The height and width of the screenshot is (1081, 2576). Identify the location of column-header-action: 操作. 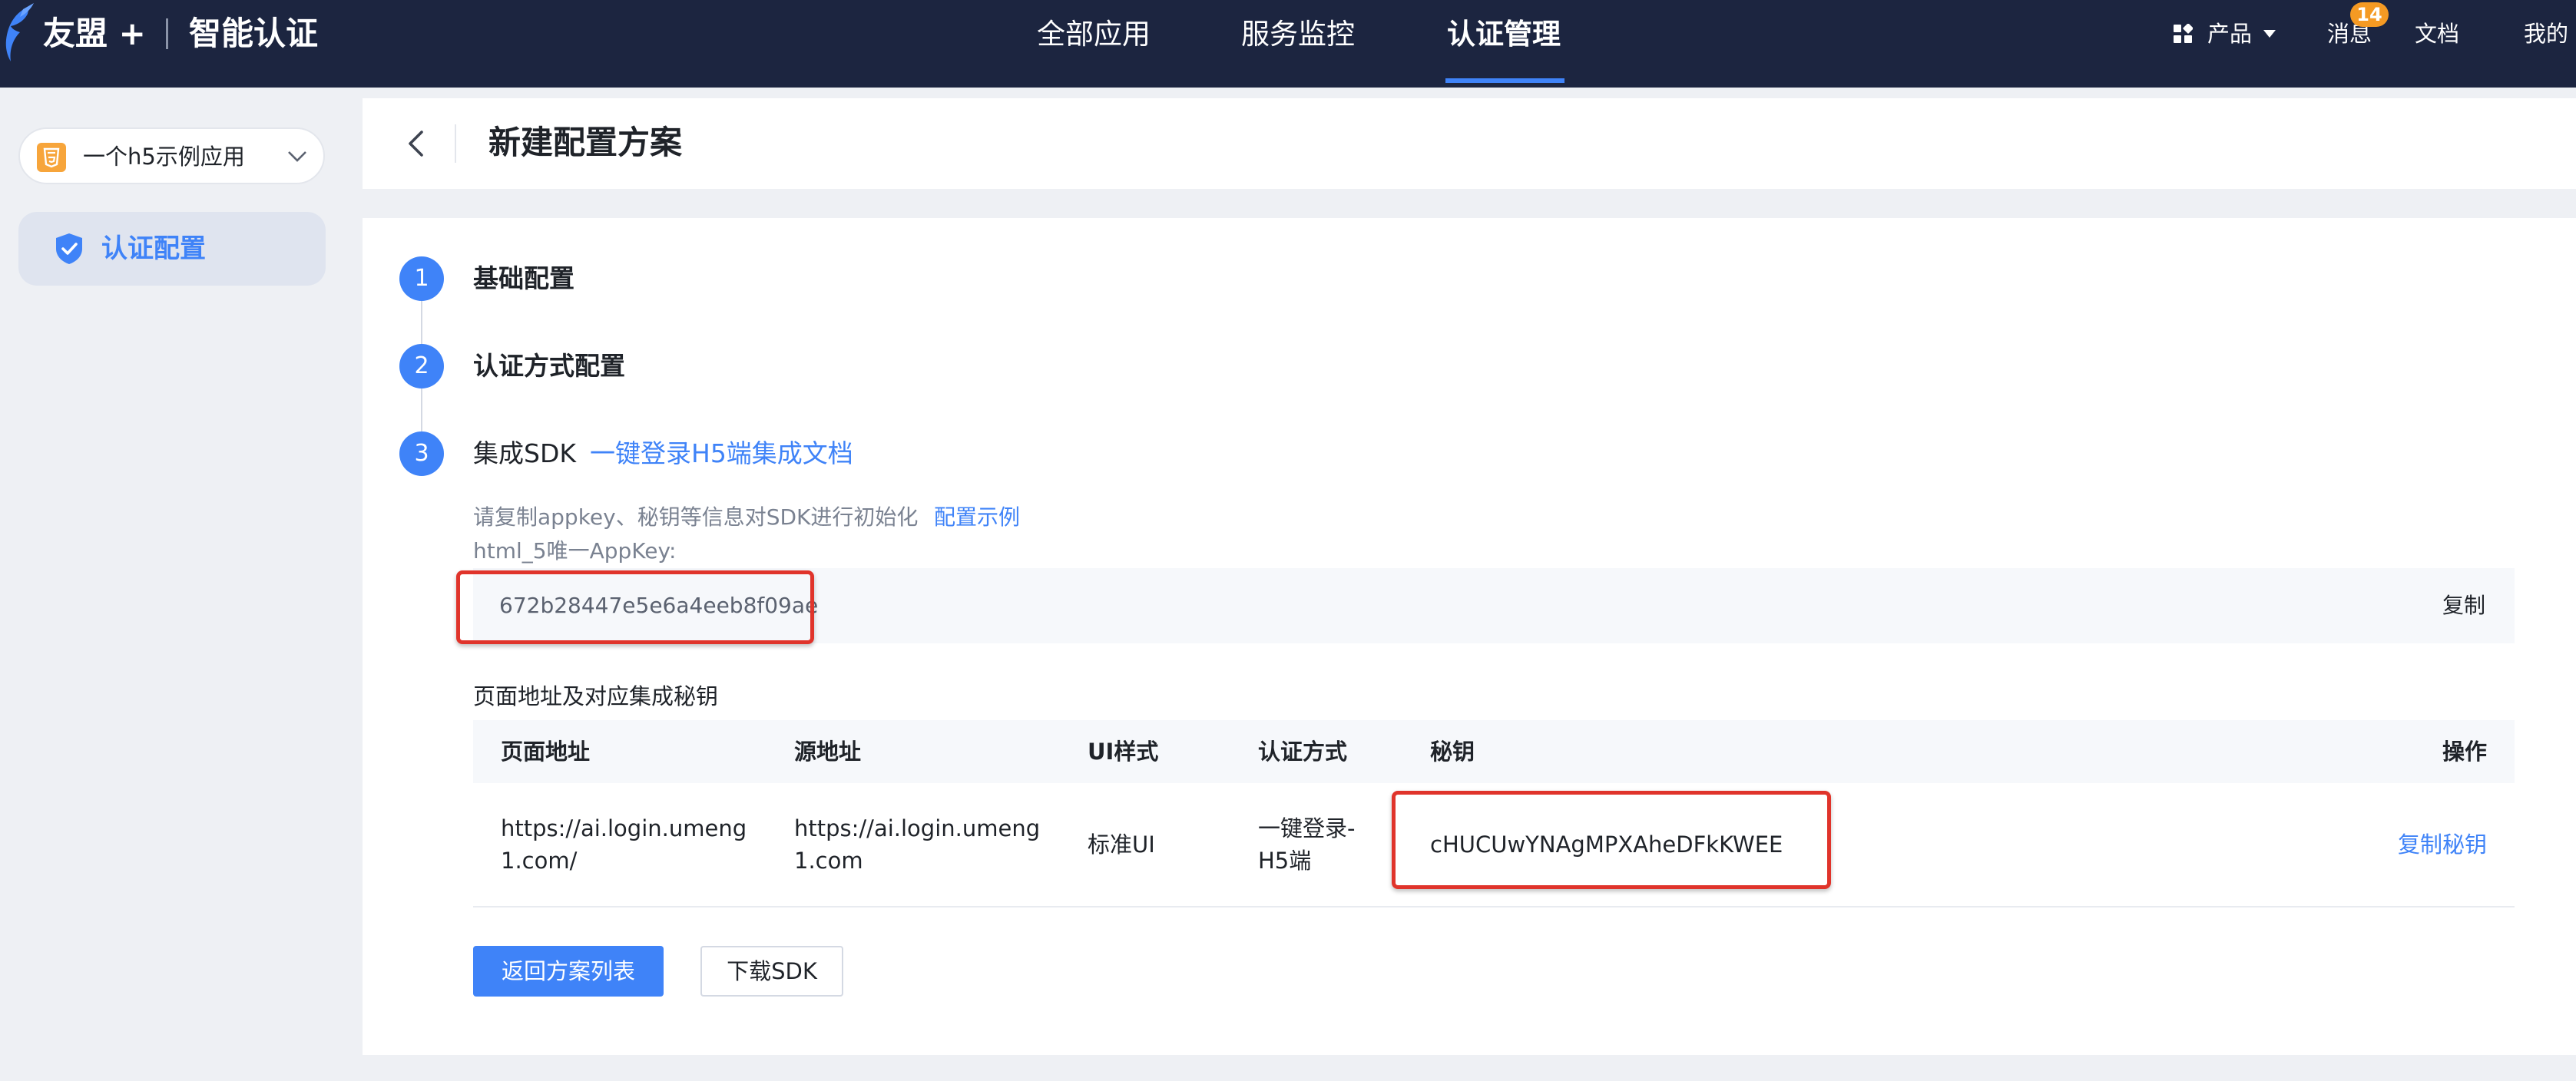
(2464, 752).